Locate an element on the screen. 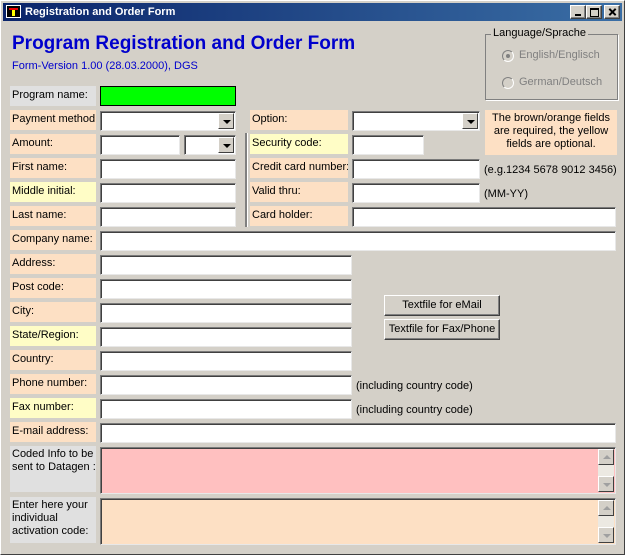  valid-thru-field is located at coordinates (416, 193).